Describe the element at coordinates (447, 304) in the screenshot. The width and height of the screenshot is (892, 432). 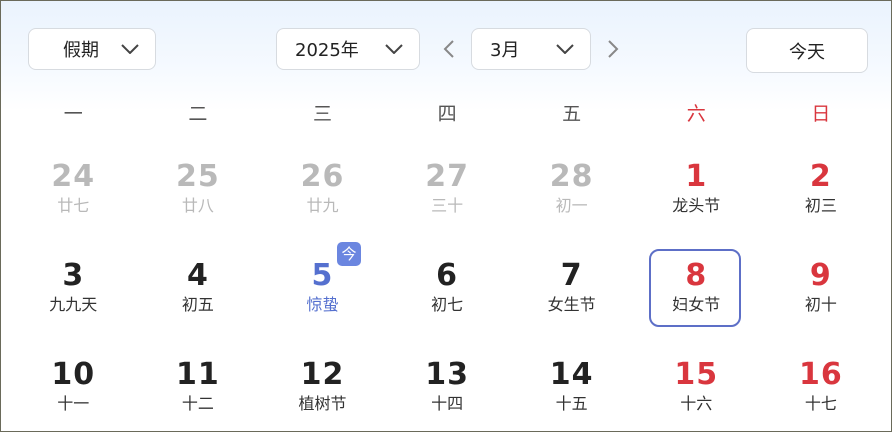
I see `lunar-label: 初七` at that location.